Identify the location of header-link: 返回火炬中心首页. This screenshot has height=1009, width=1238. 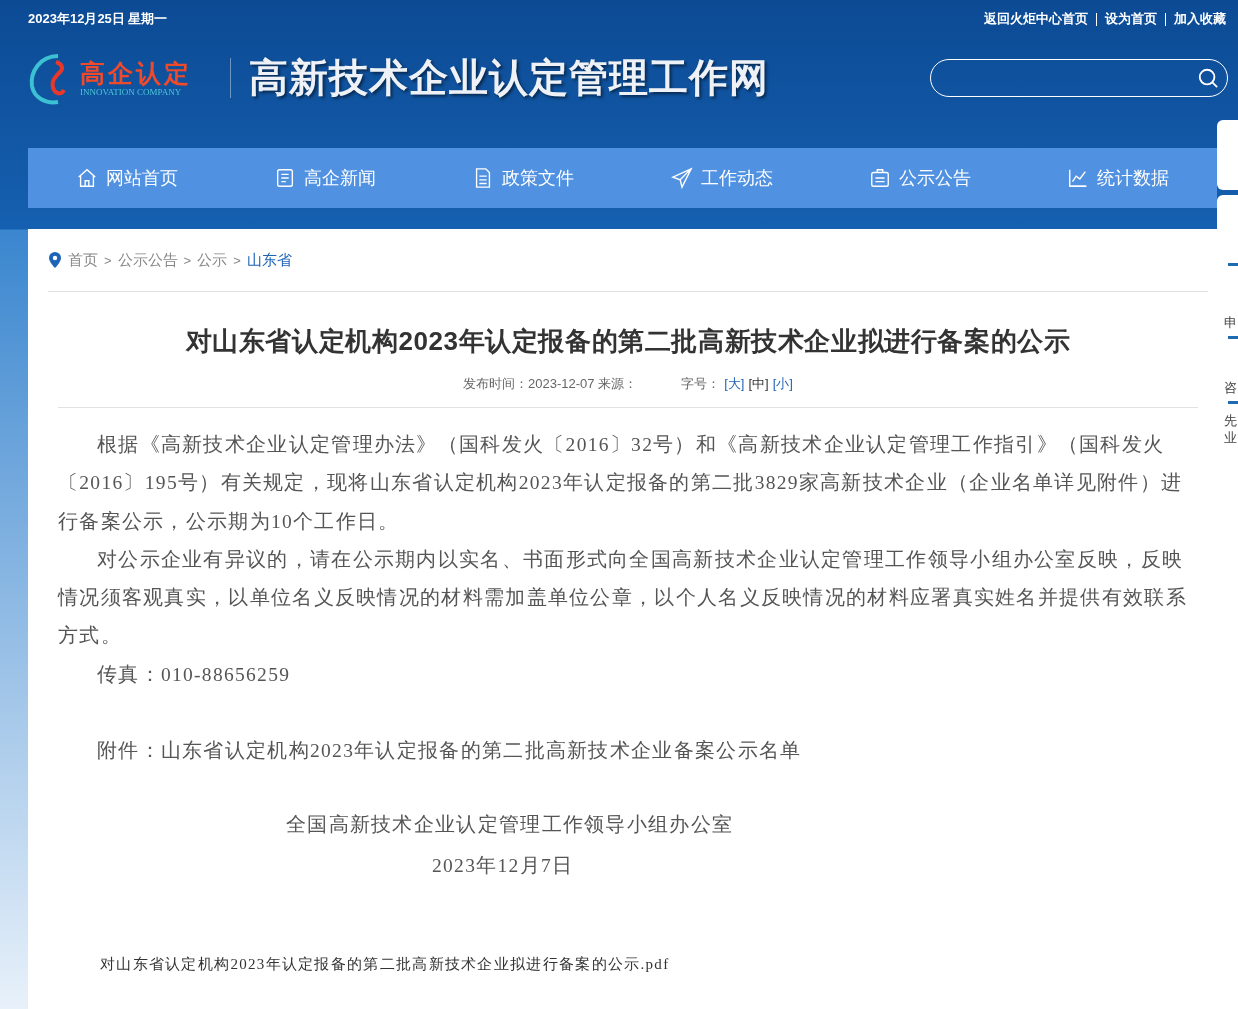
(1036, 19).